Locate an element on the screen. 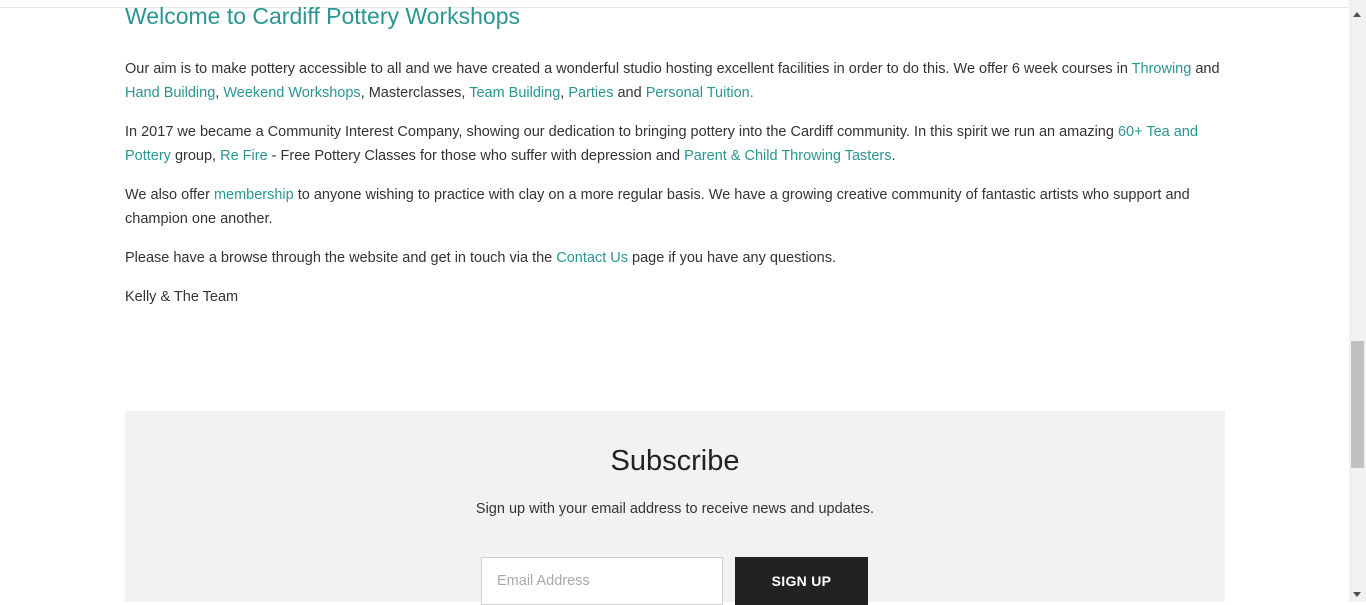 The height and width of the screenshot is (605, 1366). scroll-up-arrow-icon is located at coordinates (1357, 14).